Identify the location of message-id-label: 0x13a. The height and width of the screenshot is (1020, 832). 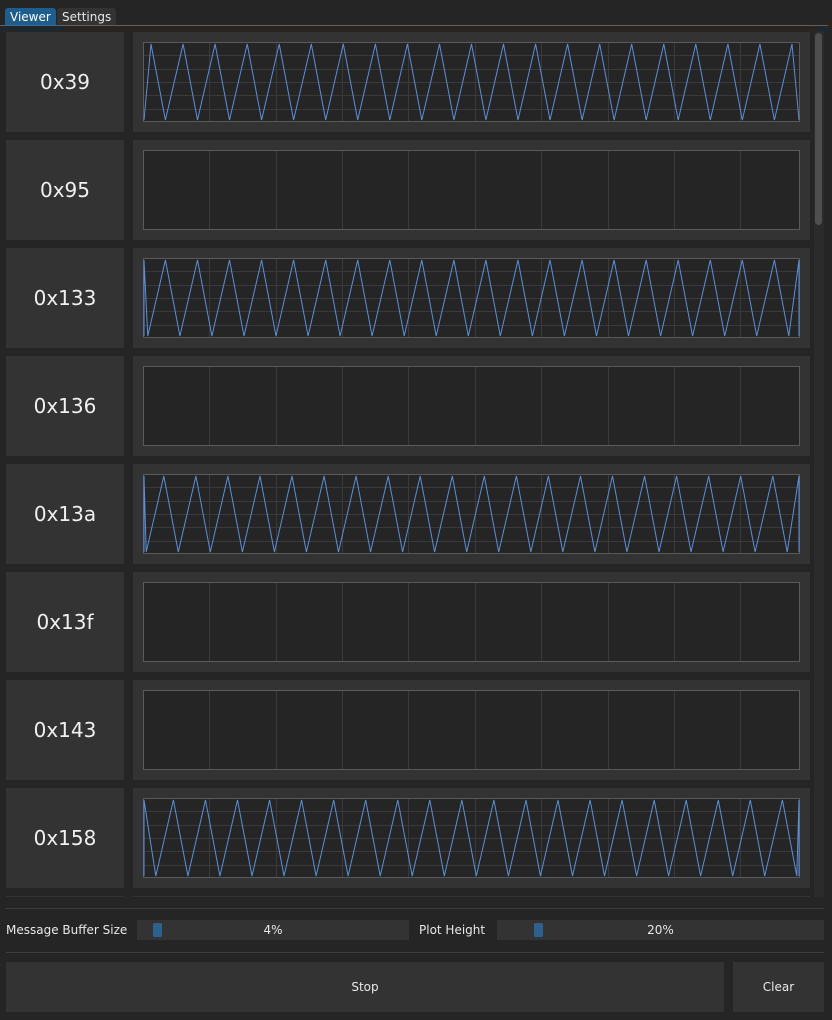
(65, 514).